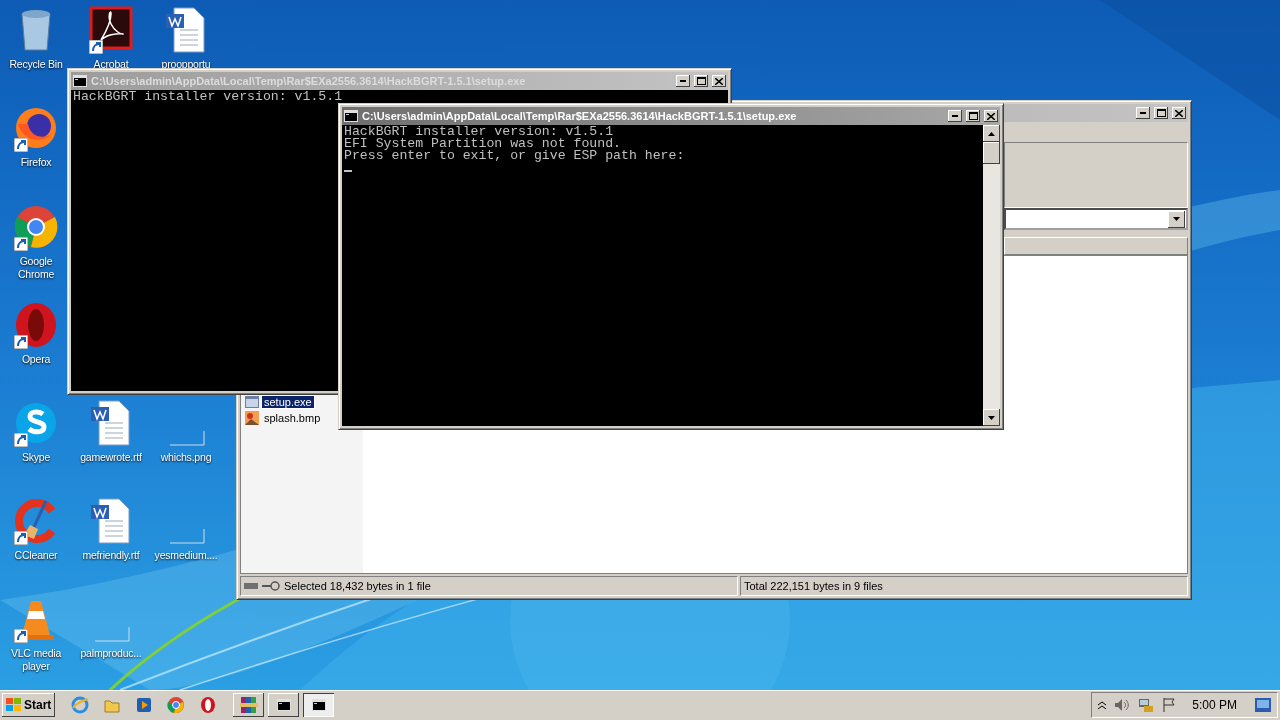  What do you see at coordinates (991, 153) in the screenshot?
I see `scroll-thumb` at bounding box center [991, 153].